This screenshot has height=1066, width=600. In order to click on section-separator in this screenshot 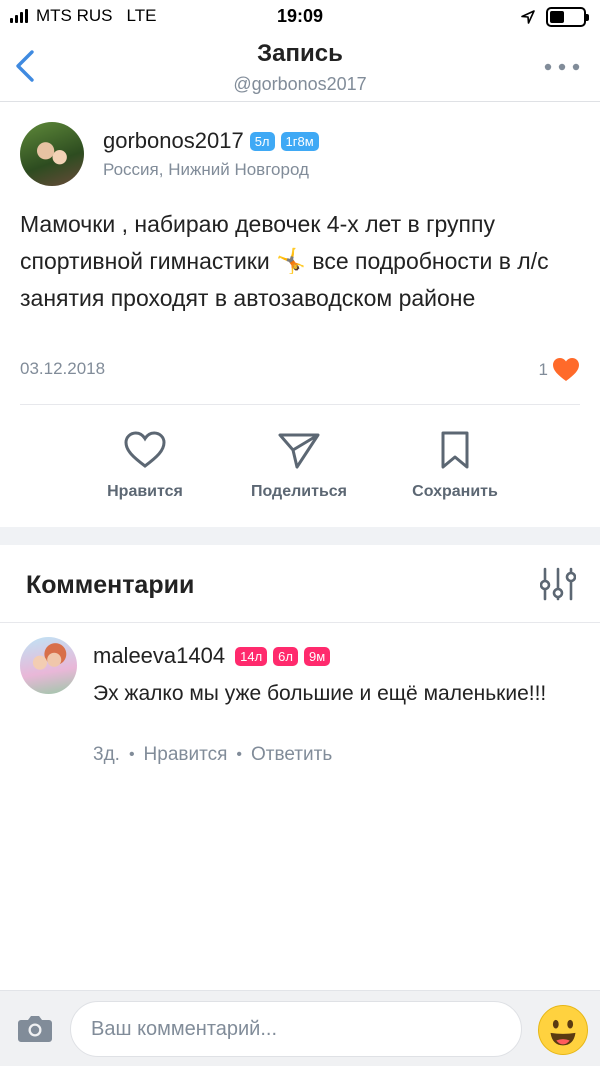, I will do `click(300, 536)`.